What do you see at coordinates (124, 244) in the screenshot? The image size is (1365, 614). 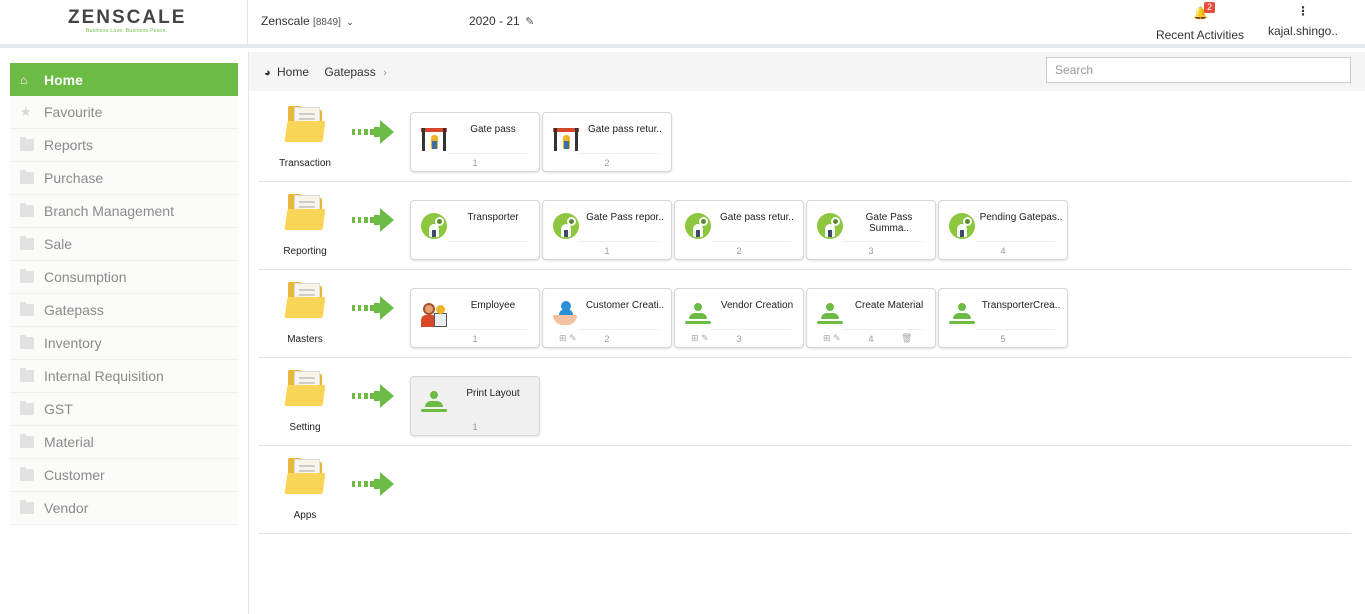 I see `sidebar-item-sale: Sale` at bounding box center [124, 244].